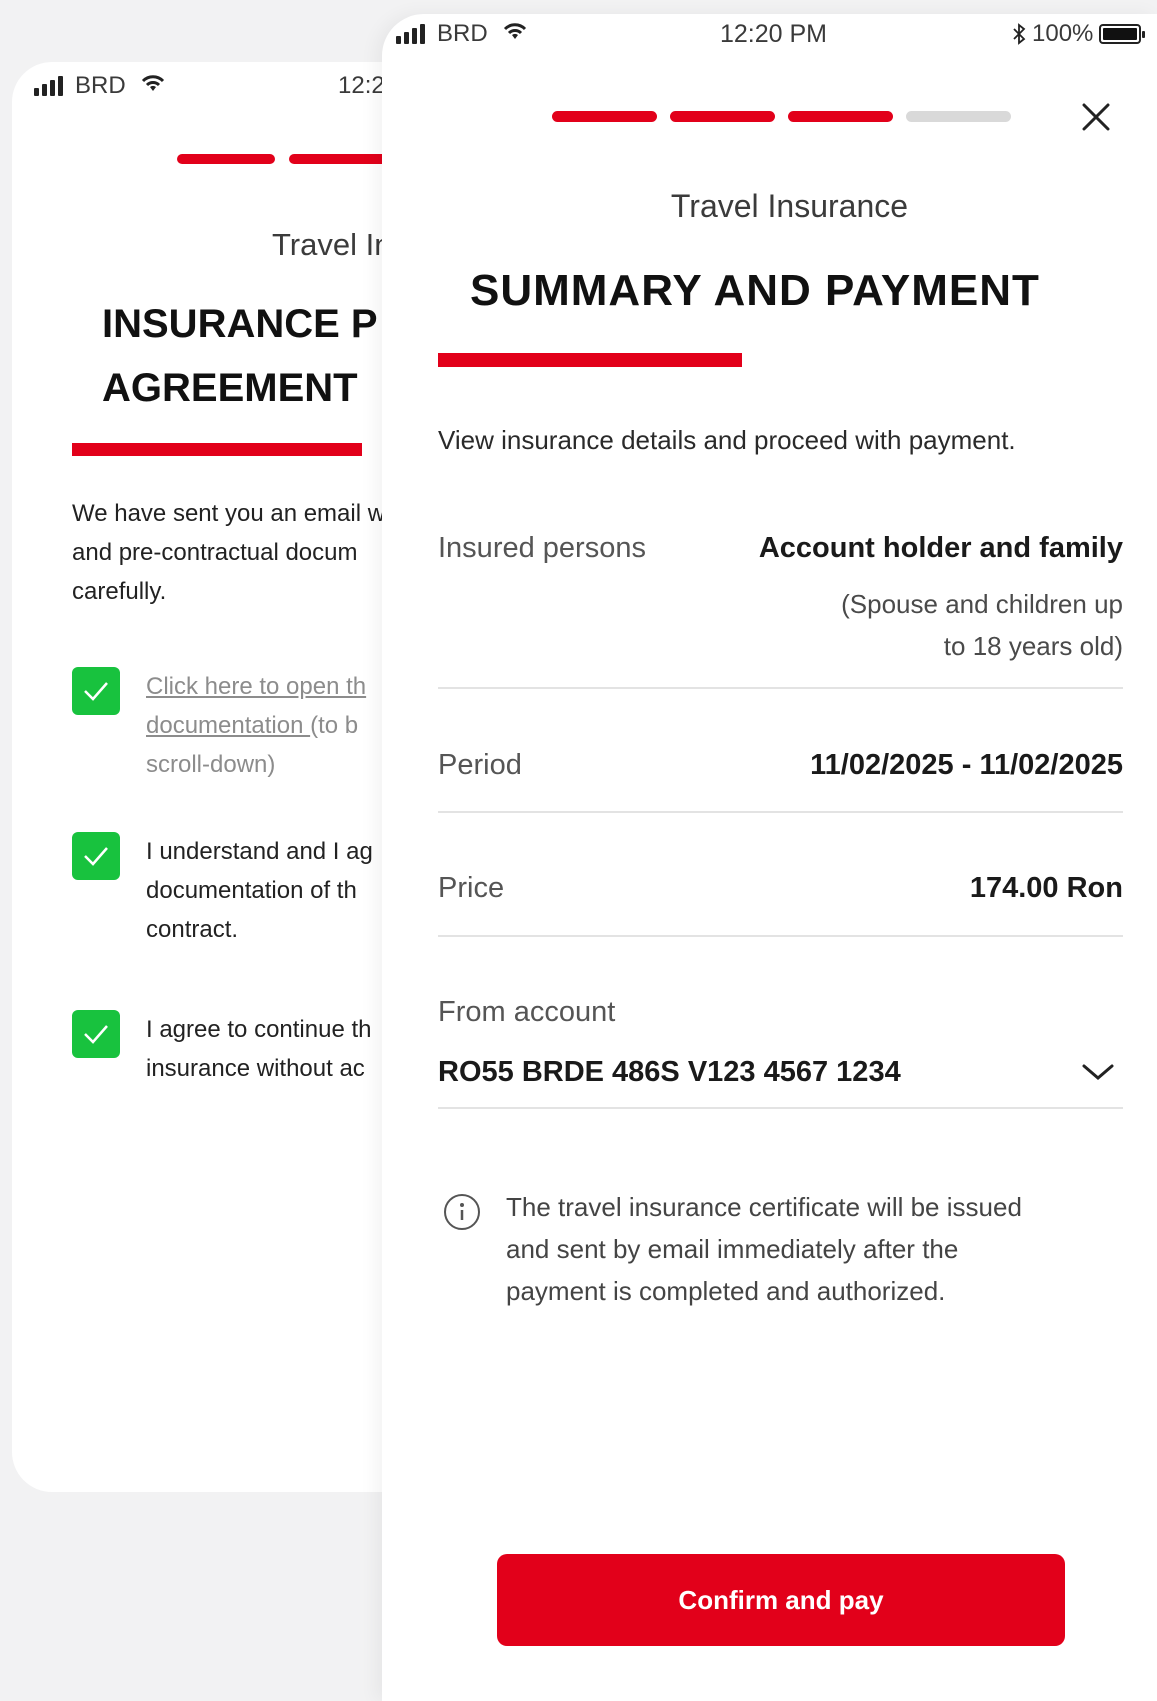  What do you see at coordinates (982, 625) in the screenshot?
I see `insured-persons-note: (Spouse and children up to 18 years old)` at bounding box center [982, 625].